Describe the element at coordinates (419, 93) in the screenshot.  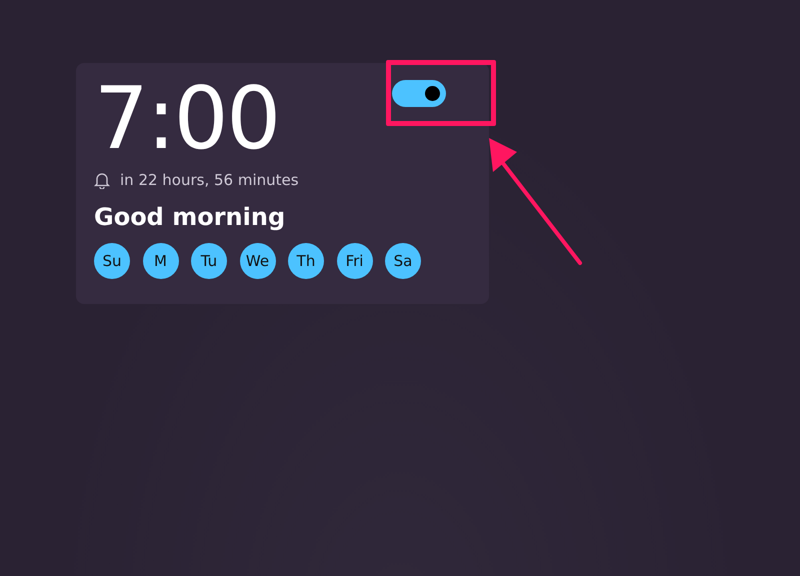
I see `toggle-switch` at that location.